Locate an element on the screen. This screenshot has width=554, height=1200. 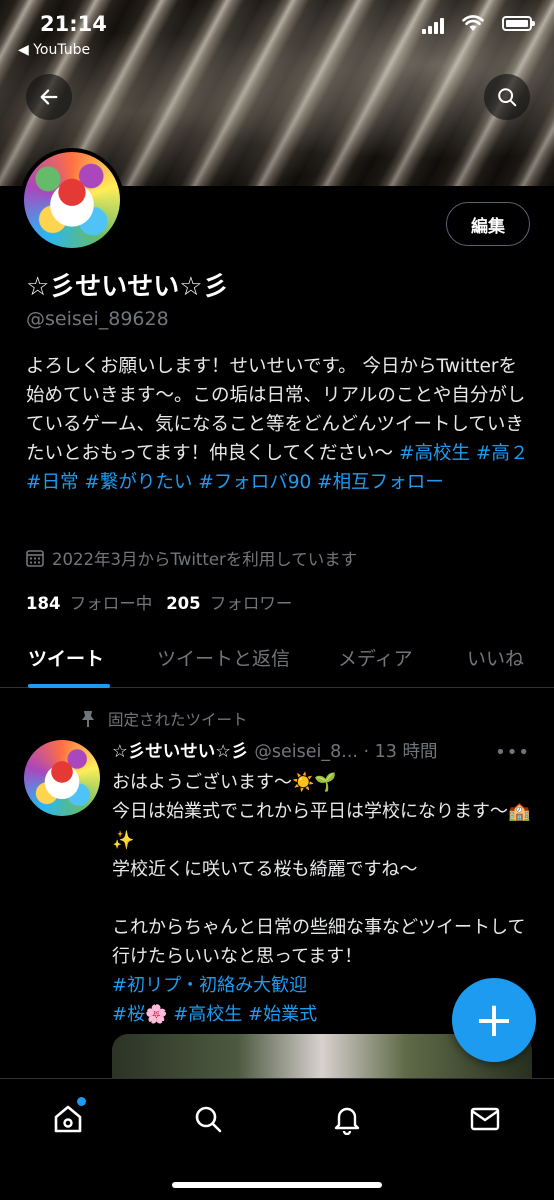
home-indicator is located at coordinates (277, 1185).